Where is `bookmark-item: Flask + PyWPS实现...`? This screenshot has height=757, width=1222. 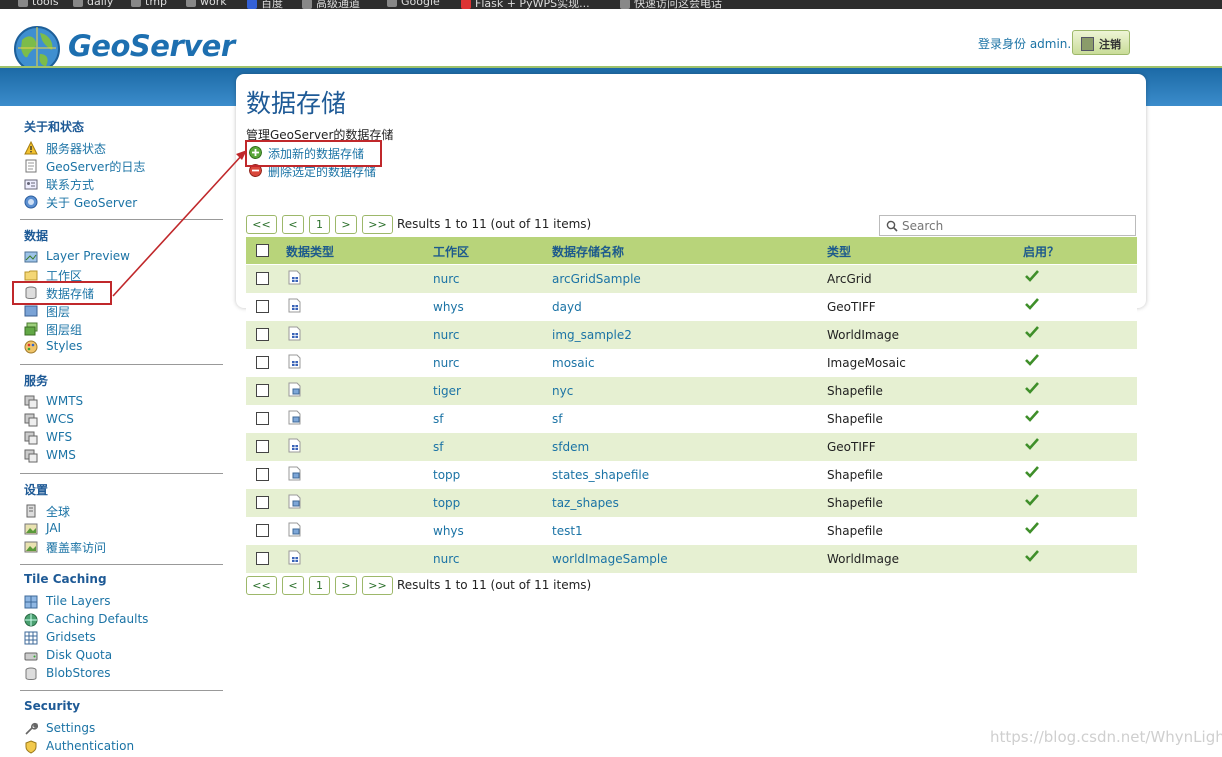
bookmark-item: Flask + PyWPS实现... is located at coordinates (525, 4).